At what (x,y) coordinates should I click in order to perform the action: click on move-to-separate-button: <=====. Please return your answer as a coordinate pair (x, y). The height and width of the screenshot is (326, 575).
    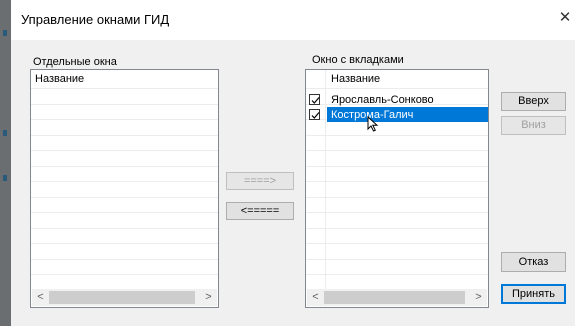
    Looking at the image, I should click on (260, 211).